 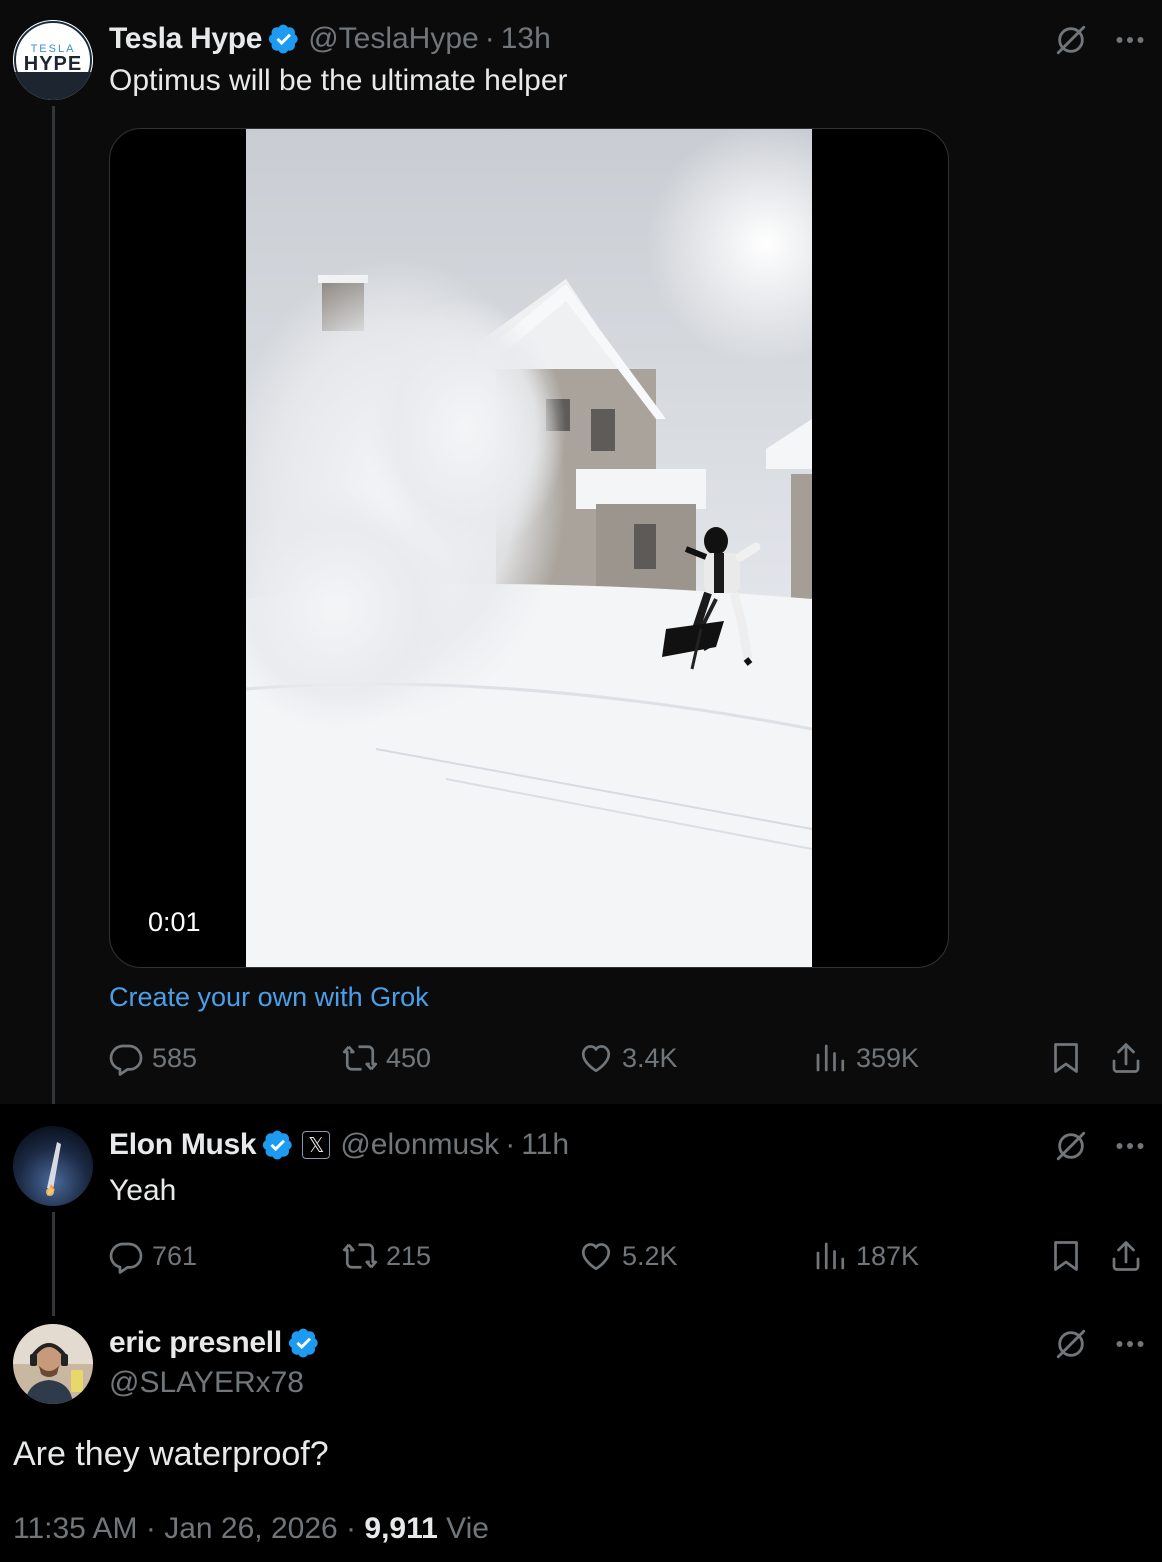 I want to click on like-button: 5.2K, so click(x=628, y=1256).